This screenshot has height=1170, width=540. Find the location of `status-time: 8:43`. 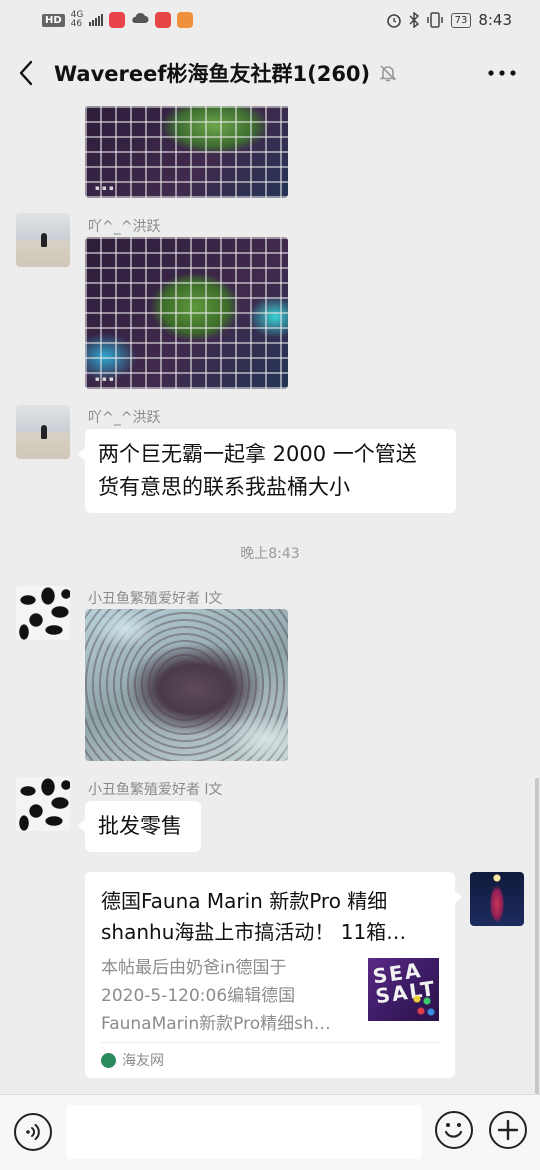

status-time: 8:43 is located at coordinates (495, 20).